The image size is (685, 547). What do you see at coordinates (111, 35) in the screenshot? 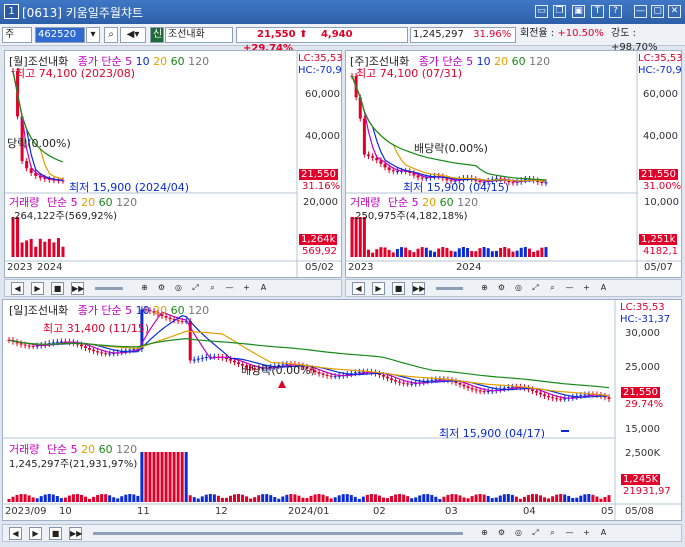
I see `search-icon: ⌕` at bounding box center [111, 35].